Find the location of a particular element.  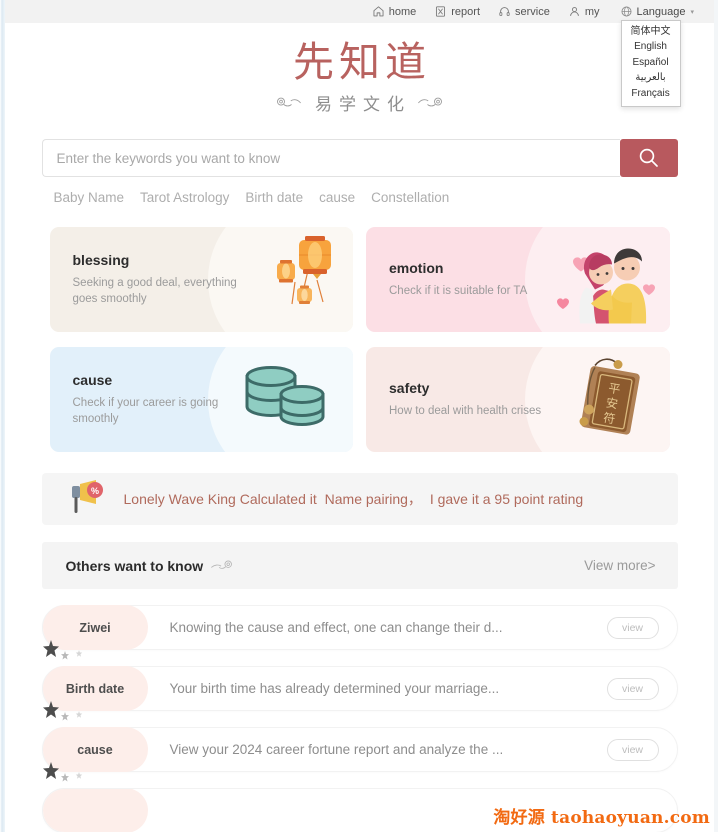

cloud-icon-decor is located at coordinates (224, 566).